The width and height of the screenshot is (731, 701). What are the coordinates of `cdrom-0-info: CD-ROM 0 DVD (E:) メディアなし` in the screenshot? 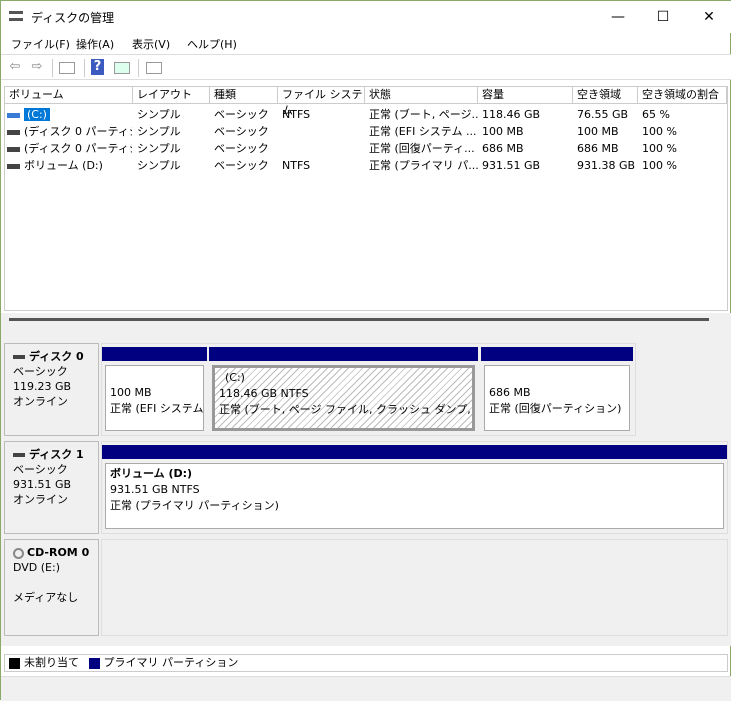 It's located at (51, 587).